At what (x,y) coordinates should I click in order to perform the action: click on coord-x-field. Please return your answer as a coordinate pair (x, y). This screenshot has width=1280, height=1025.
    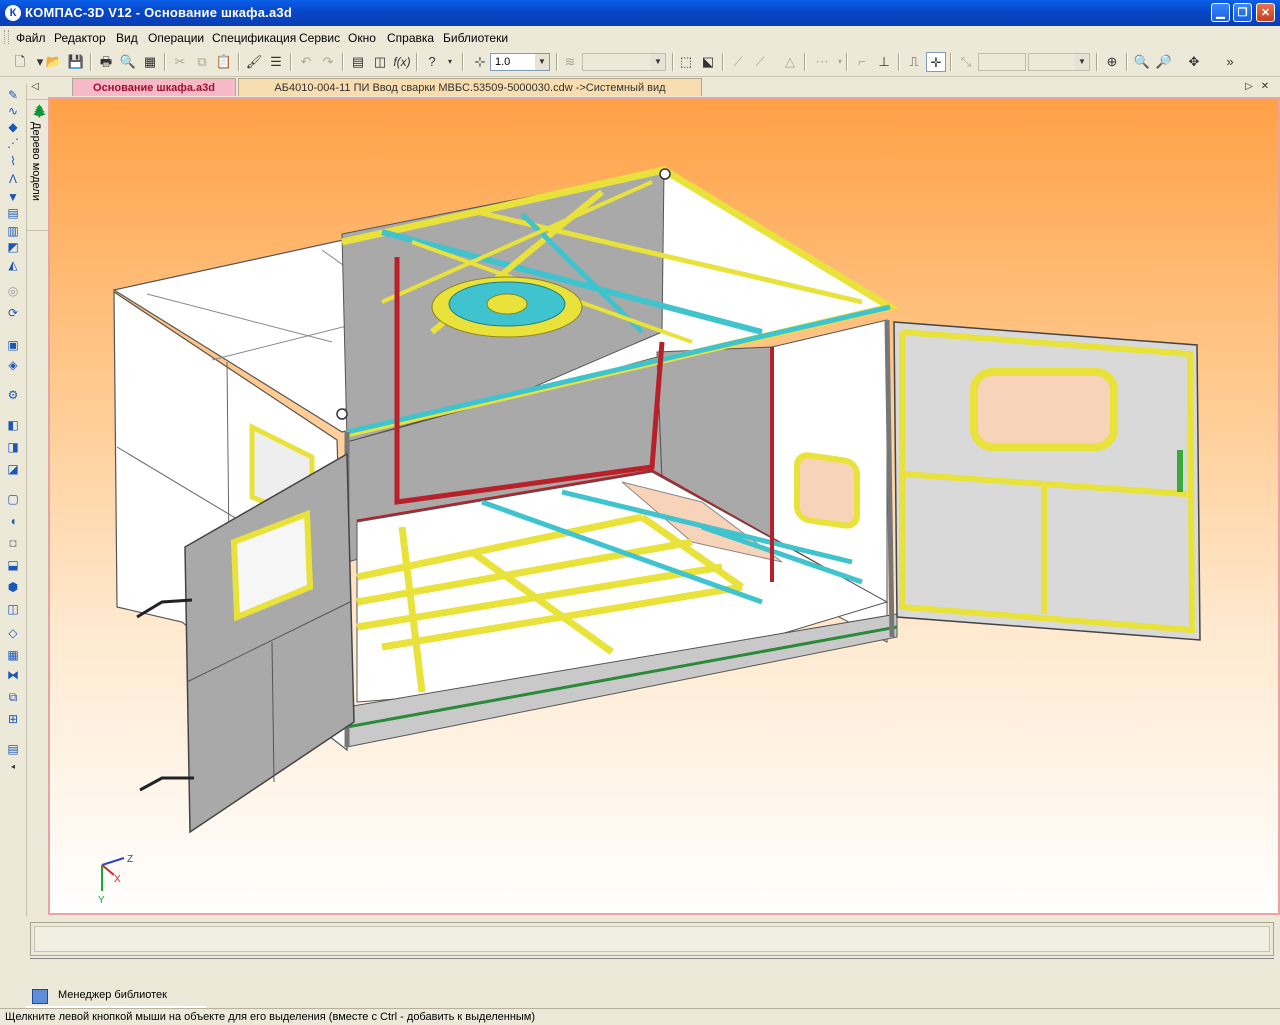
    Looking at the image, I should click on (1002, 62).